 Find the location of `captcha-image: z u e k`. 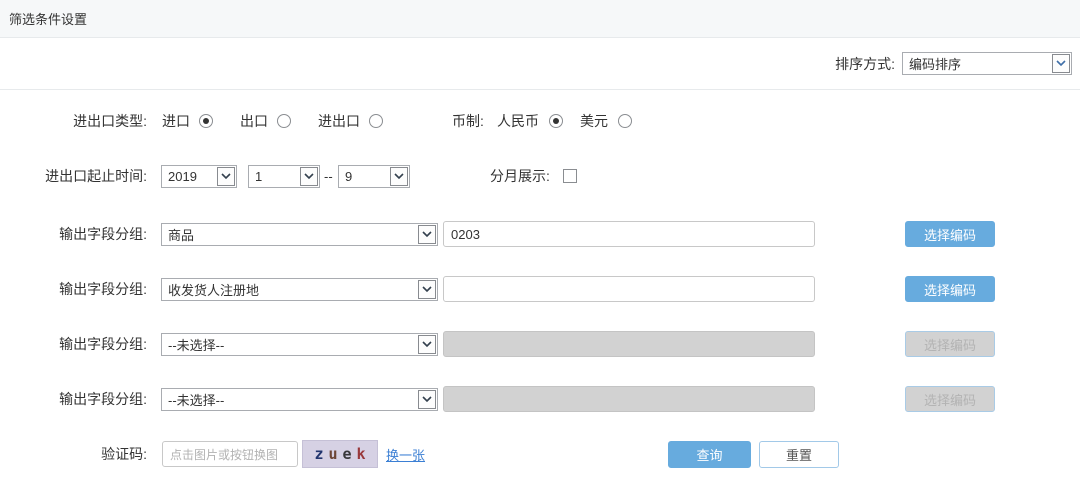

captcha-image: z u e k is located at coordinates (340, 454).